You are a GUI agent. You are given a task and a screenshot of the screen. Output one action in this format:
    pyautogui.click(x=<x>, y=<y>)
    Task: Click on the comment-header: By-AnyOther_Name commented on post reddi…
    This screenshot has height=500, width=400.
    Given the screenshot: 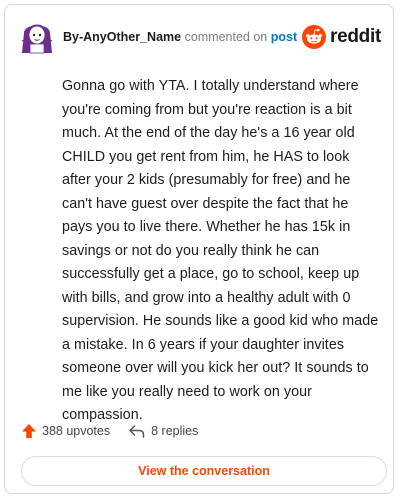 What is the action you would take?
    pyautogui.click(x=200, y=37)
    